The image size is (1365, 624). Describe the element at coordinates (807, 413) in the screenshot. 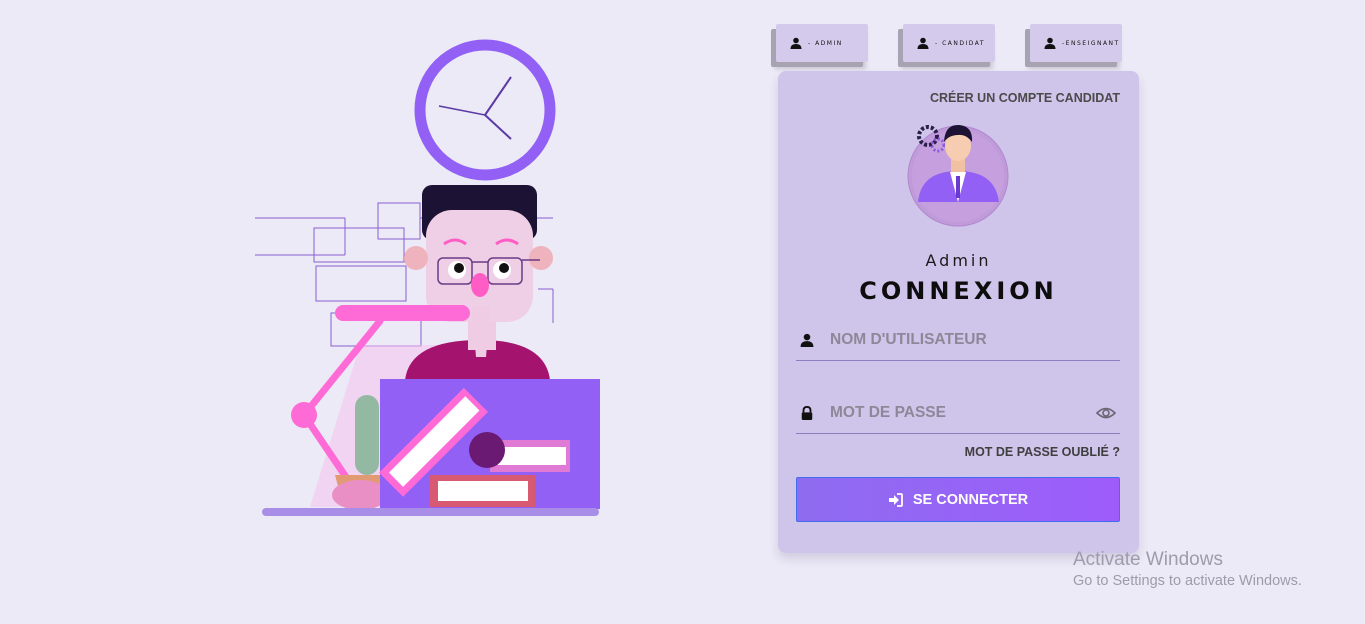

I see `lock-icon` at that location.